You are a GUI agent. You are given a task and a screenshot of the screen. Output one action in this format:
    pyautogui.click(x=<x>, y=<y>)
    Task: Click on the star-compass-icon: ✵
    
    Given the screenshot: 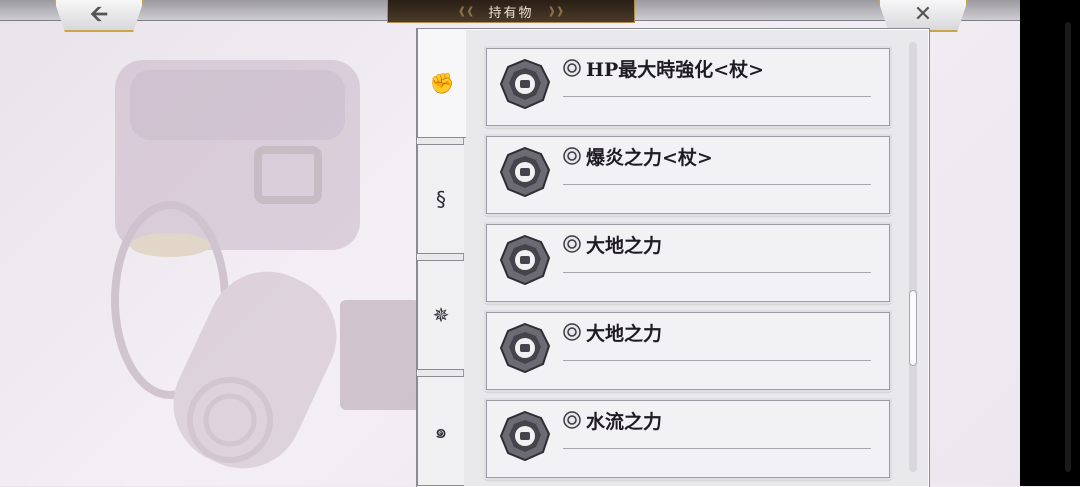 What is the action you would take?
    pyautogui.click(x=441, y=315)
    